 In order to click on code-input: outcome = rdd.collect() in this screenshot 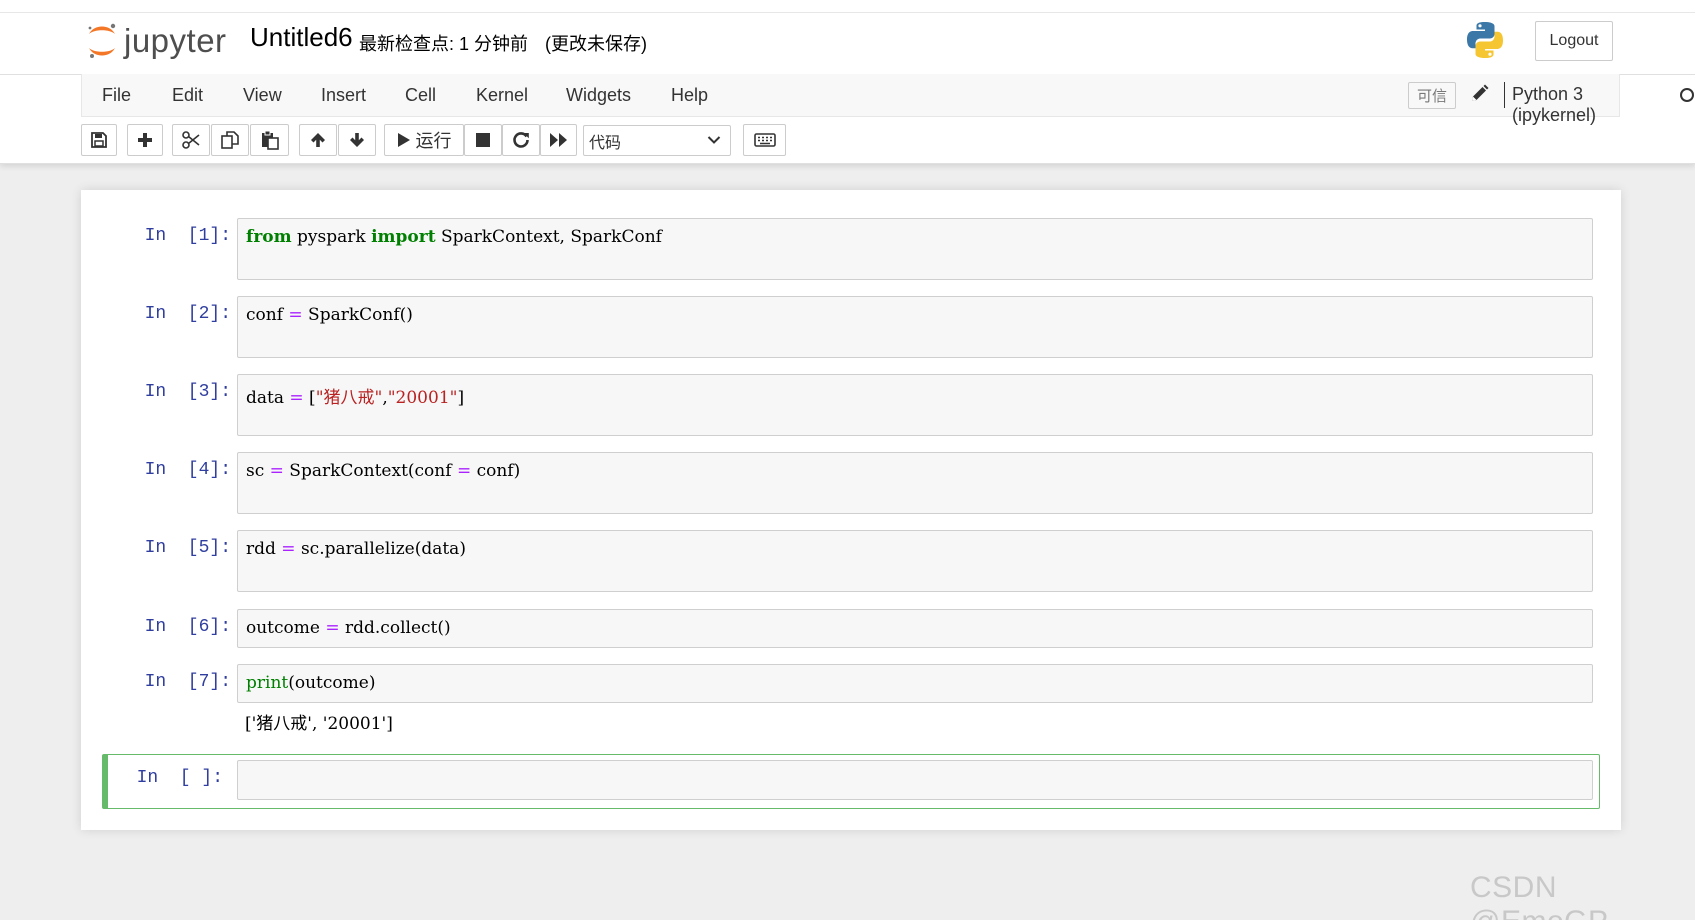, I will do `click(915, 628)`.